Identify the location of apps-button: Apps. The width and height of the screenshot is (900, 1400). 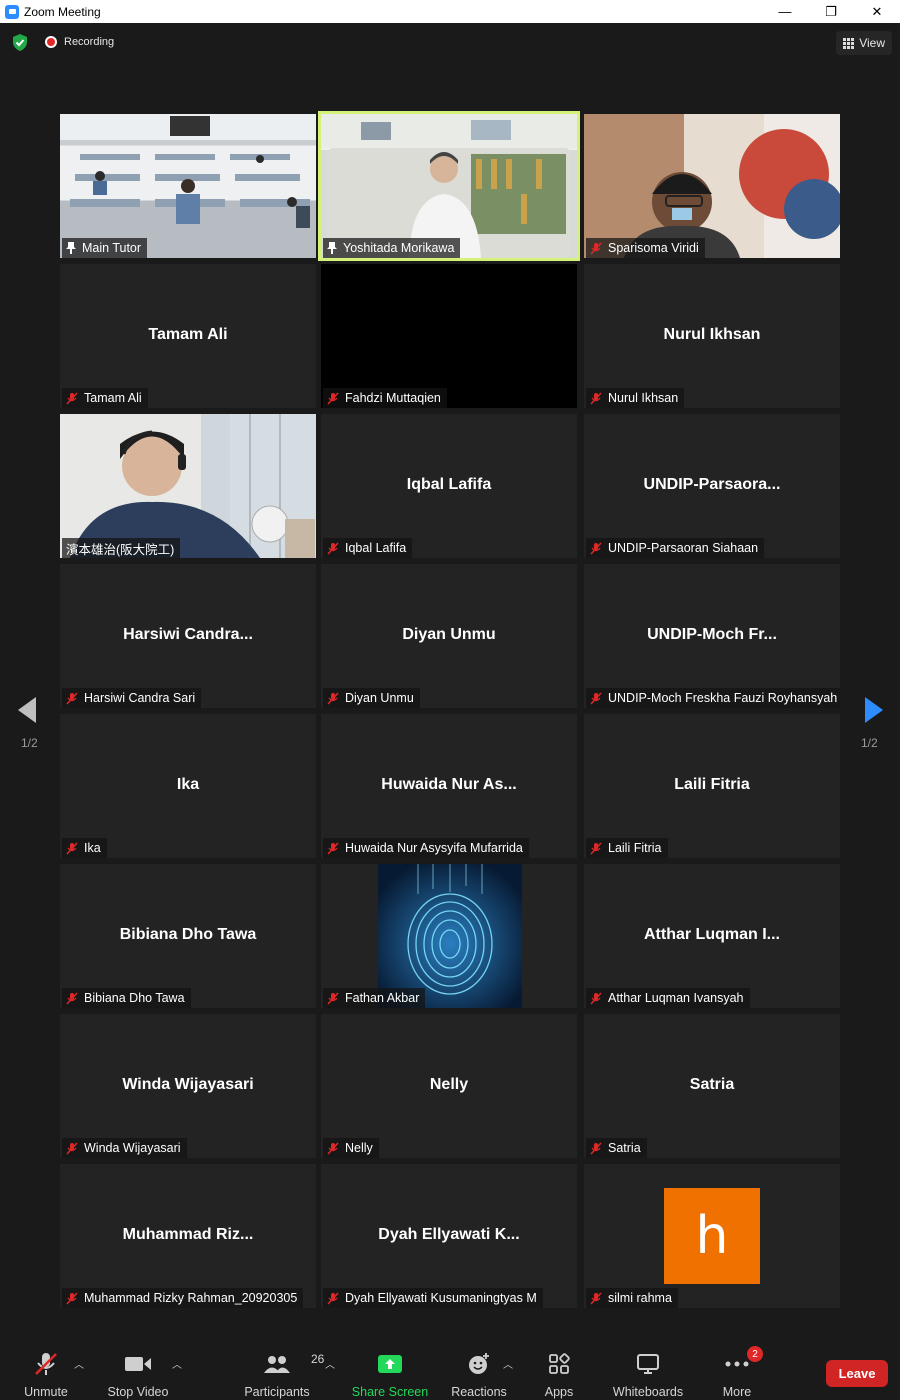
(559, 1370).